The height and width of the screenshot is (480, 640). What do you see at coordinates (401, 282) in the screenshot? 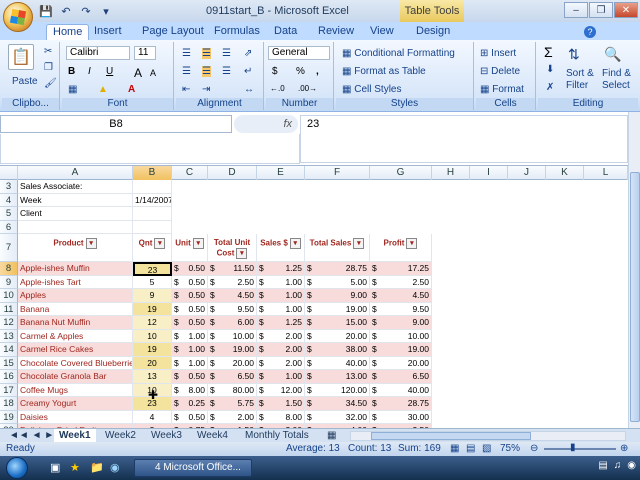
I see `profit-cell: $2.50` at bounding box center [401, 282].